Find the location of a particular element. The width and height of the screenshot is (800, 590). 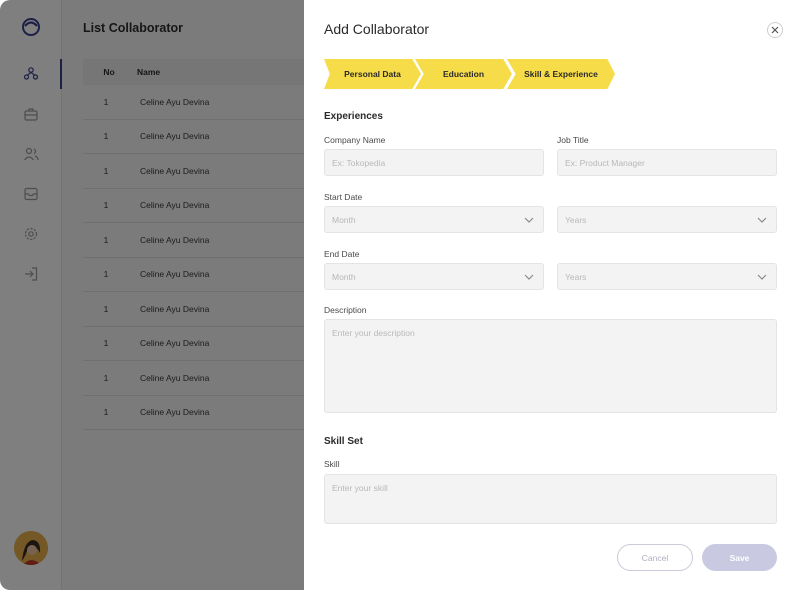

description-label: Description is located at coordinates (345, 310).